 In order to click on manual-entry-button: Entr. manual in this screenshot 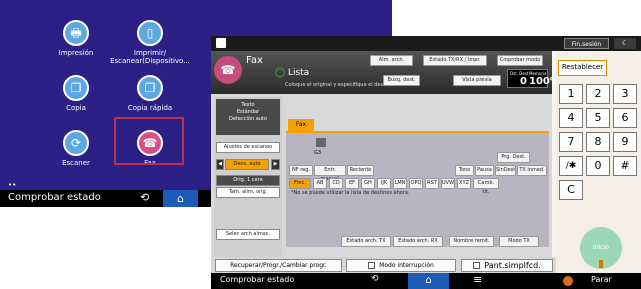, I will do `click(330, 173)`.